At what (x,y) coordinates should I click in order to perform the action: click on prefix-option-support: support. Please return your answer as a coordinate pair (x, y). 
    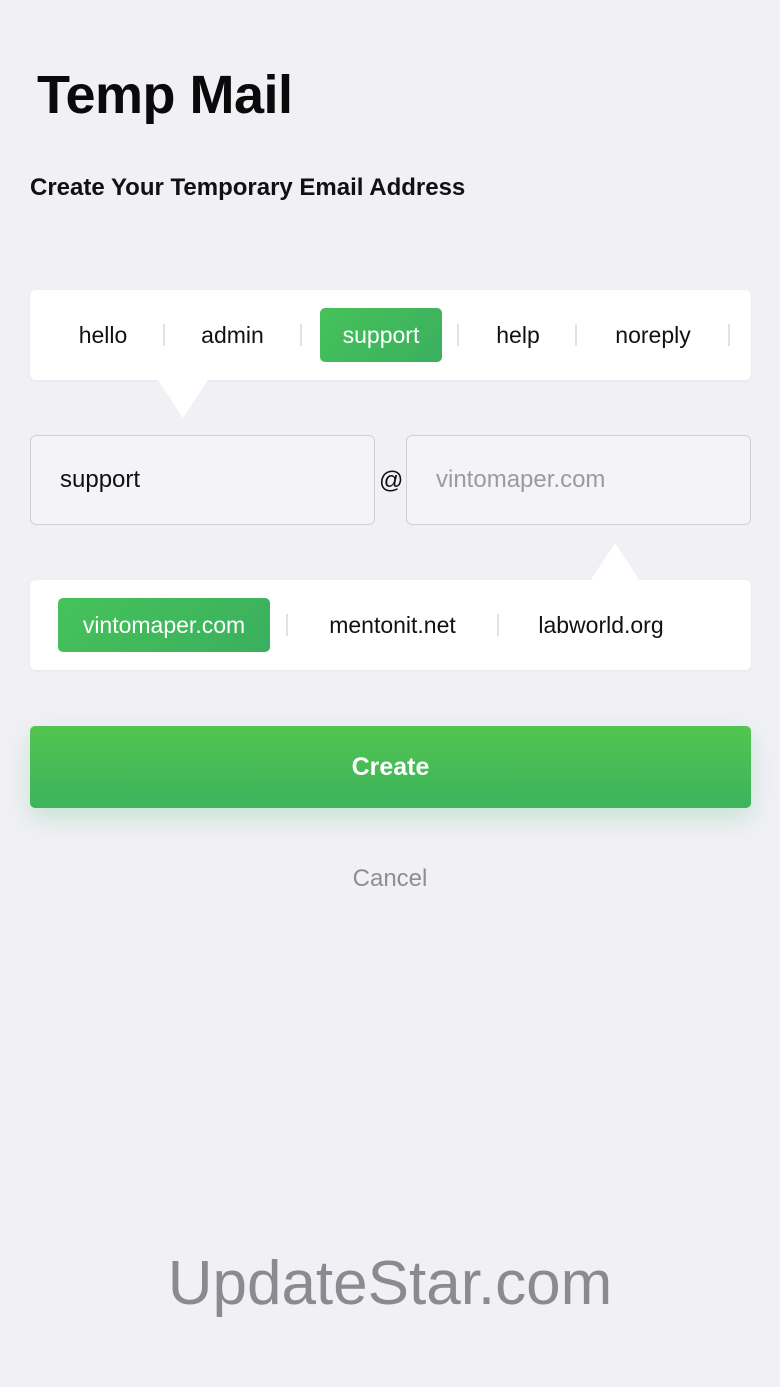
    Looking at the image, I should click on (381, 335).